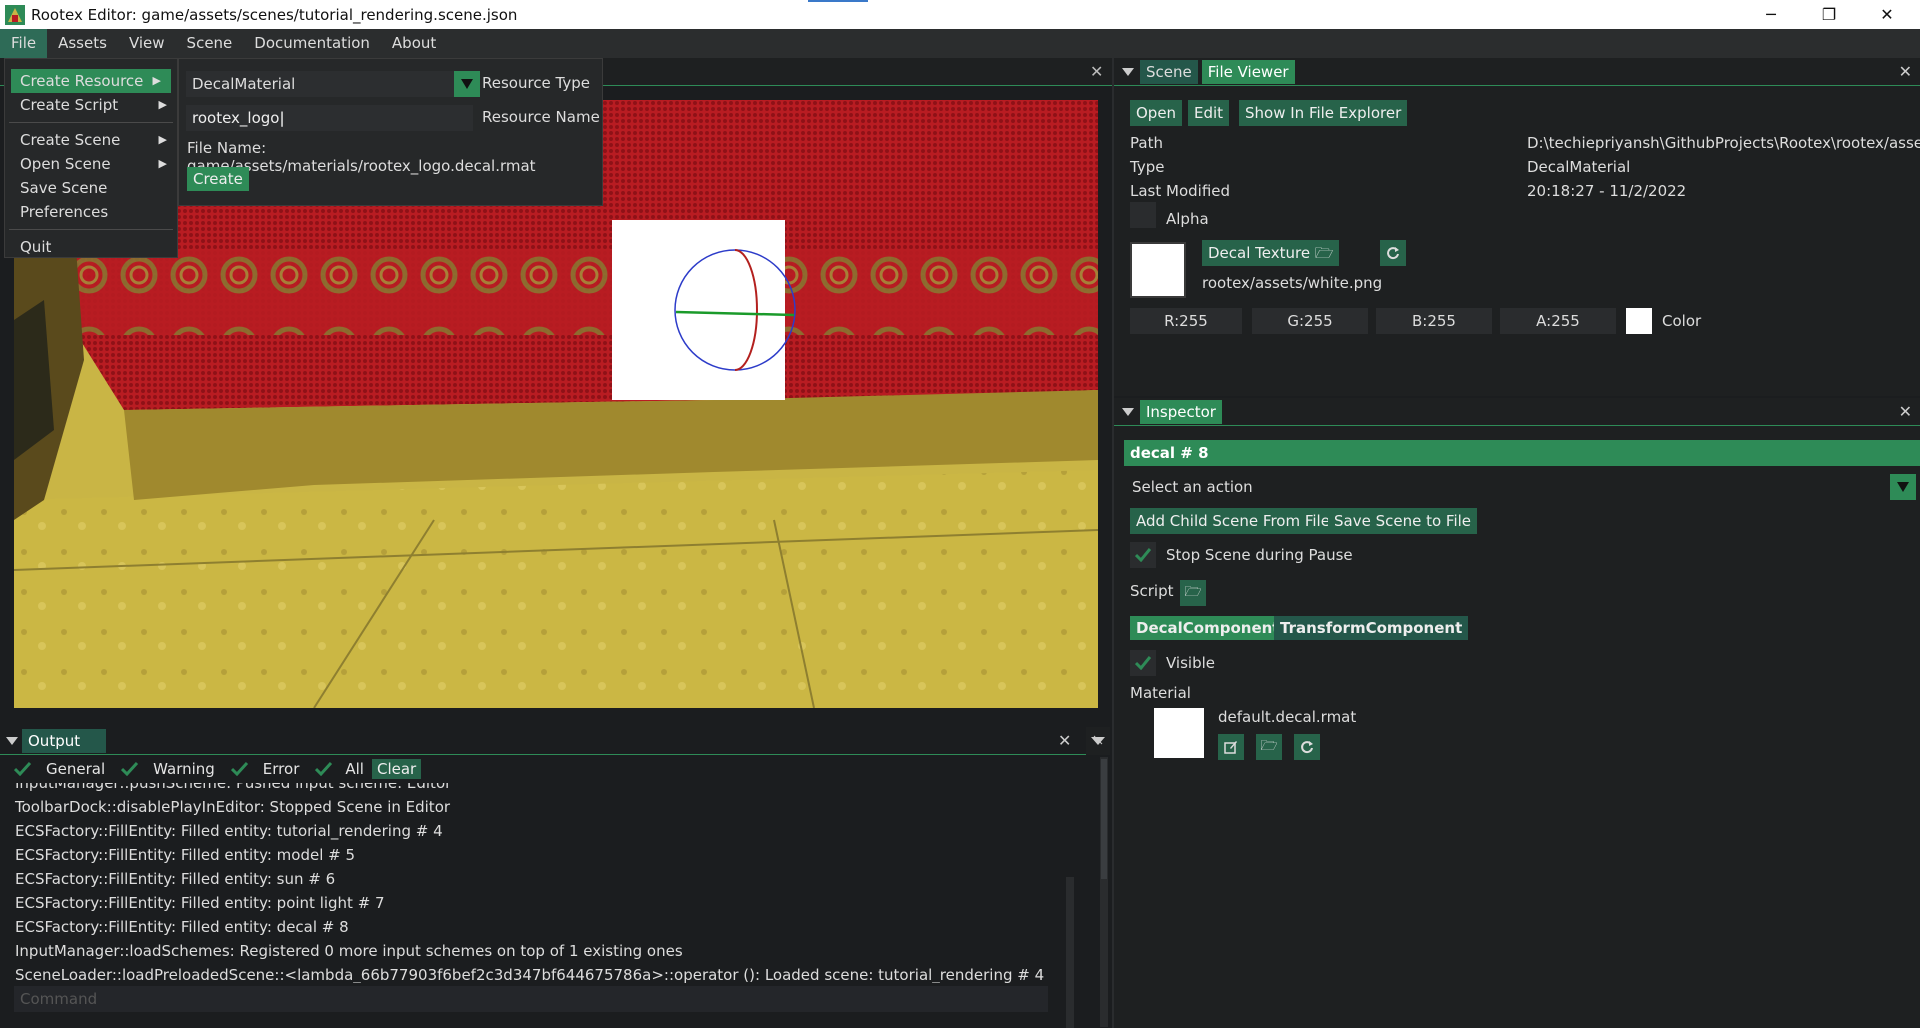 The image size is (1920, 1028). Describe the element at coordinates (1520, 487) in the screenshot. I see `action-select: Select an action` at that location.